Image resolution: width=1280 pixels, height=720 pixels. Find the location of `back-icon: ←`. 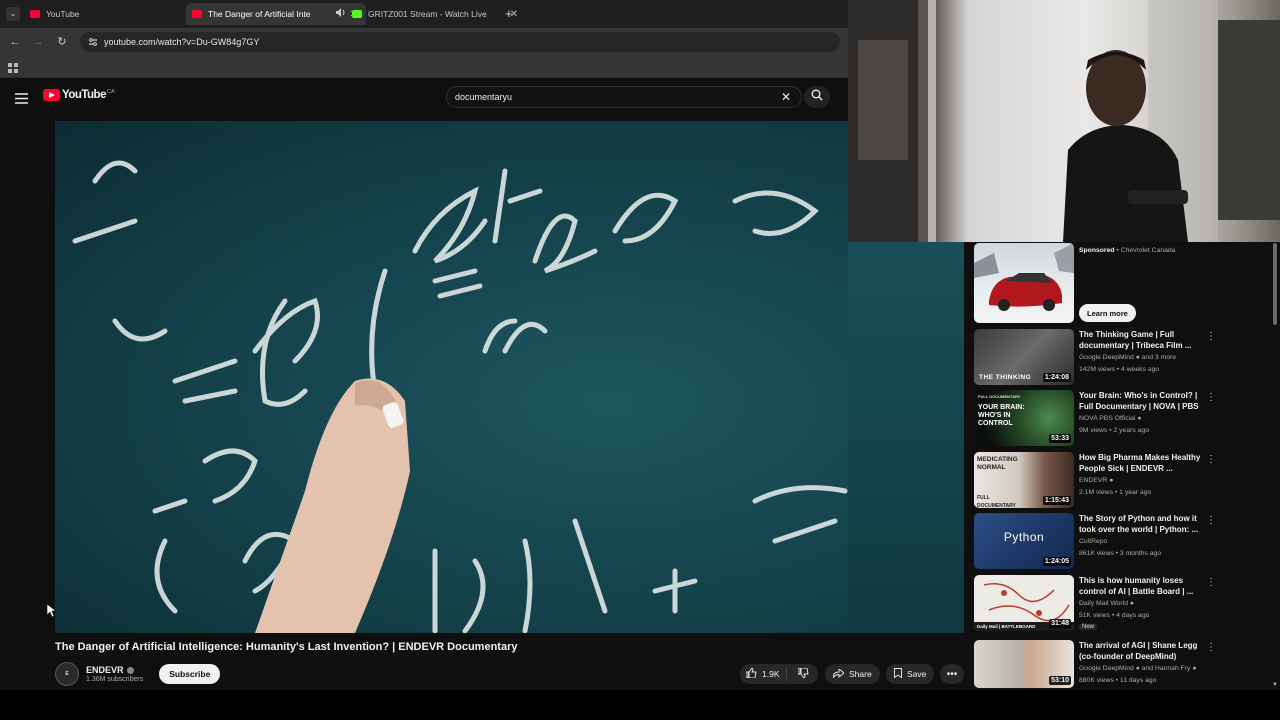

back-icon: ← is located at coordinates (15, 42).